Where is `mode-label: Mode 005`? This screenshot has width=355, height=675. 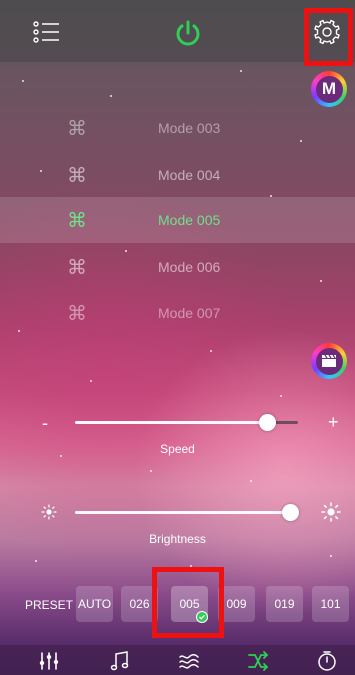 mode-label: Mode 005 is located at coordinates (189, 220).